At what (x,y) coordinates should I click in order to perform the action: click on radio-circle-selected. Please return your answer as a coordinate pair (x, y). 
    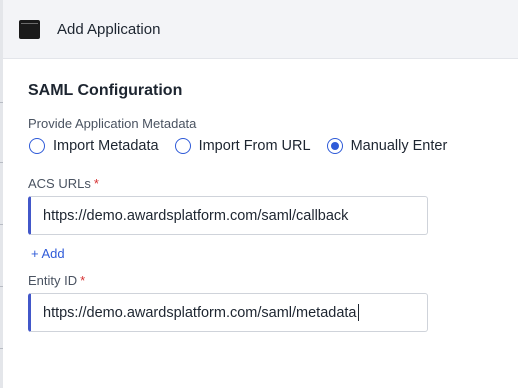
    Looking at the image, I should click on (334, 146).